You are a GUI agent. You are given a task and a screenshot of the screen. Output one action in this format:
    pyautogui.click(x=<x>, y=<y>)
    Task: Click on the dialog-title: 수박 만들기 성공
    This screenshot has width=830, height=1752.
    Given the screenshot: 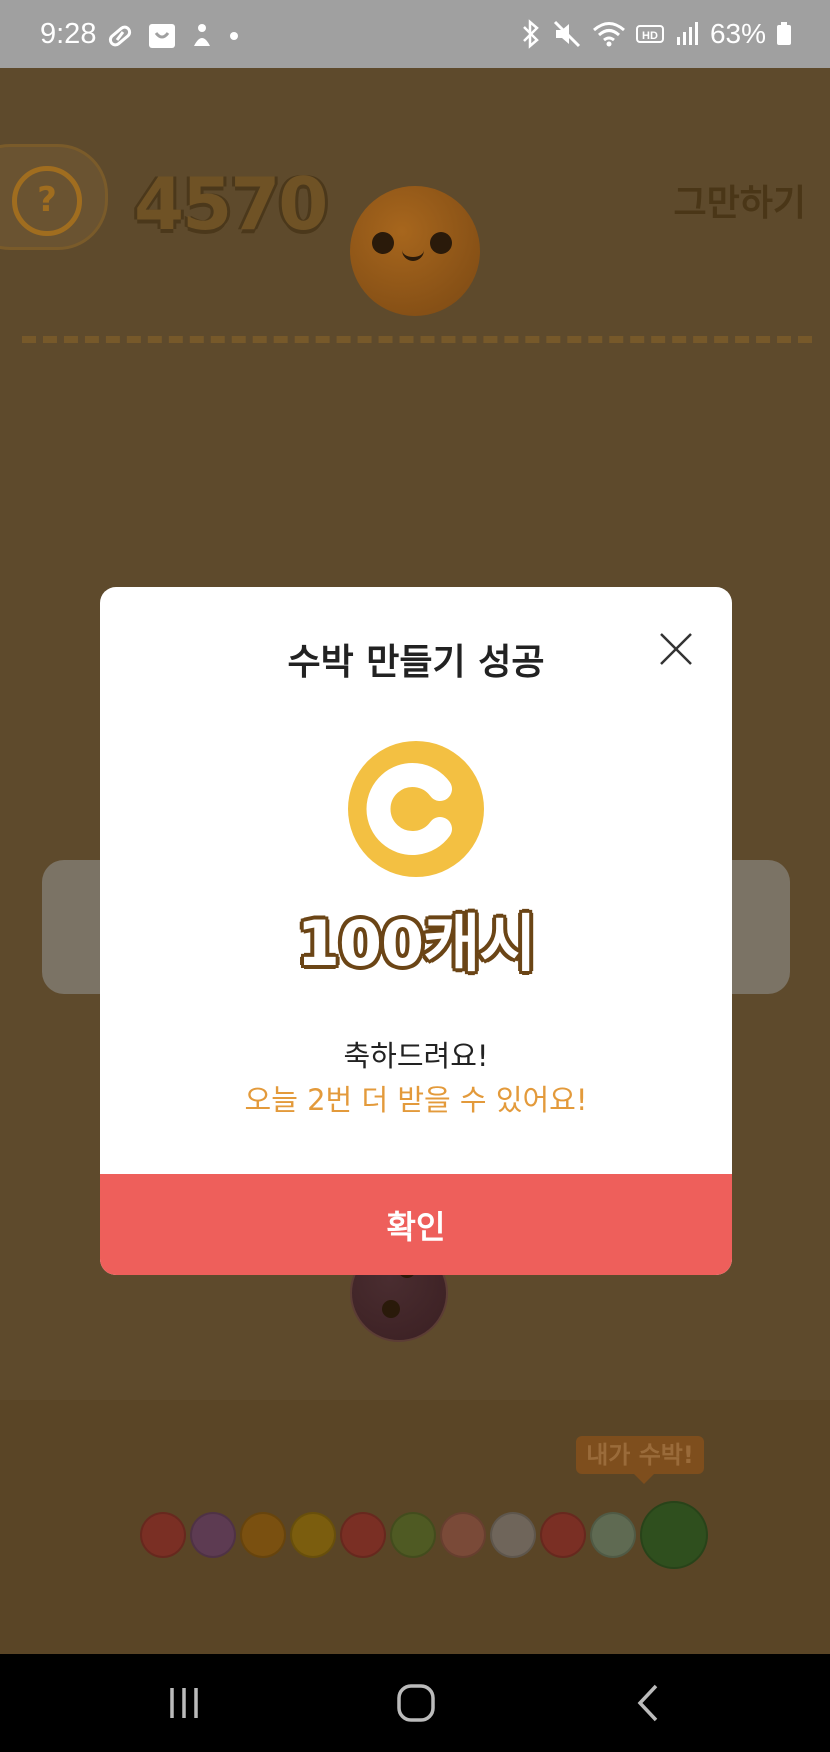 What is the action you would take?
    pyautogui.click(x=416, y=662)
    